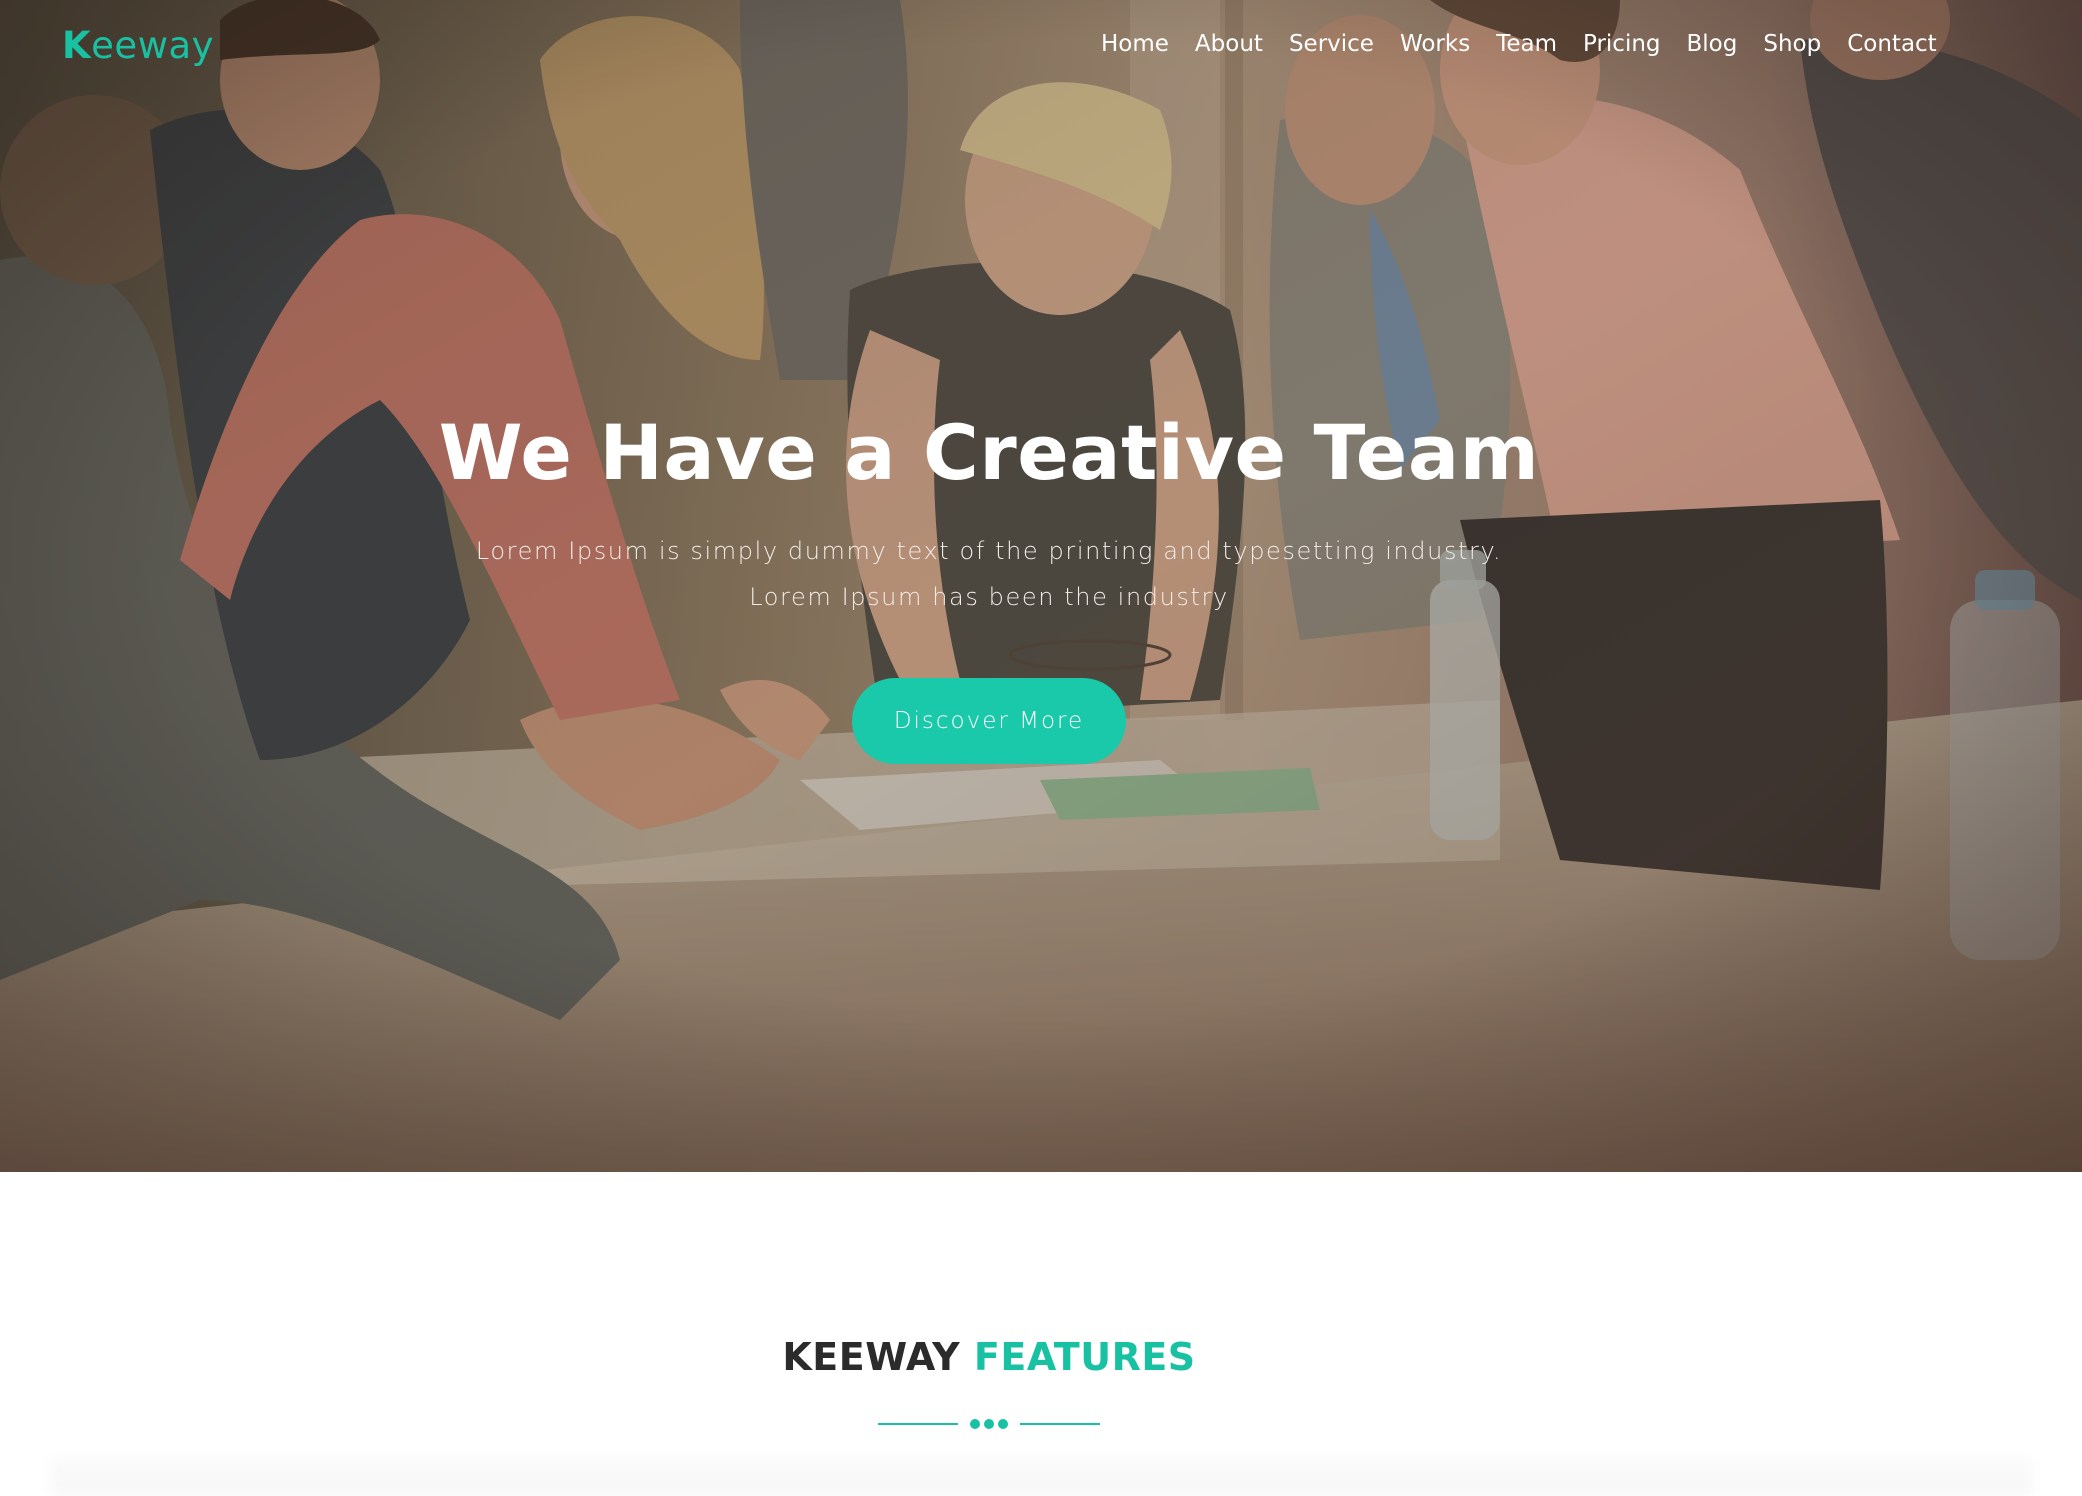  I want to click on brand-logo: Keeway, so click(138, 45).